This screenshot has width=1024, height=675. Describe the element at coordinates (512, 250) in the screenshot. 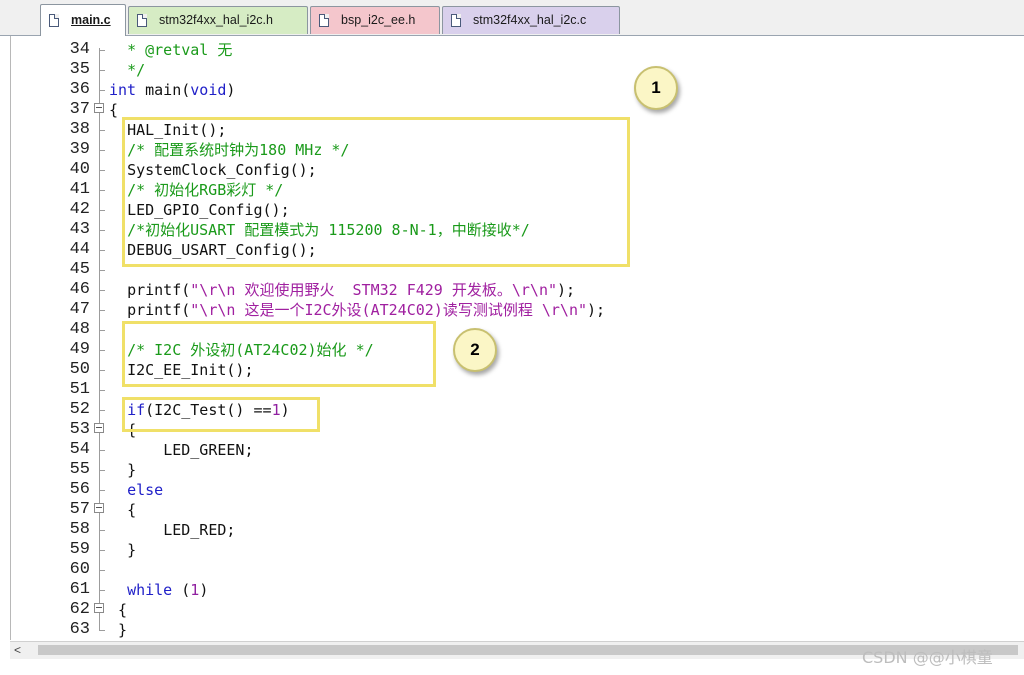

I see `code-line: 44 DEBUG_USART_Config();` at that location.